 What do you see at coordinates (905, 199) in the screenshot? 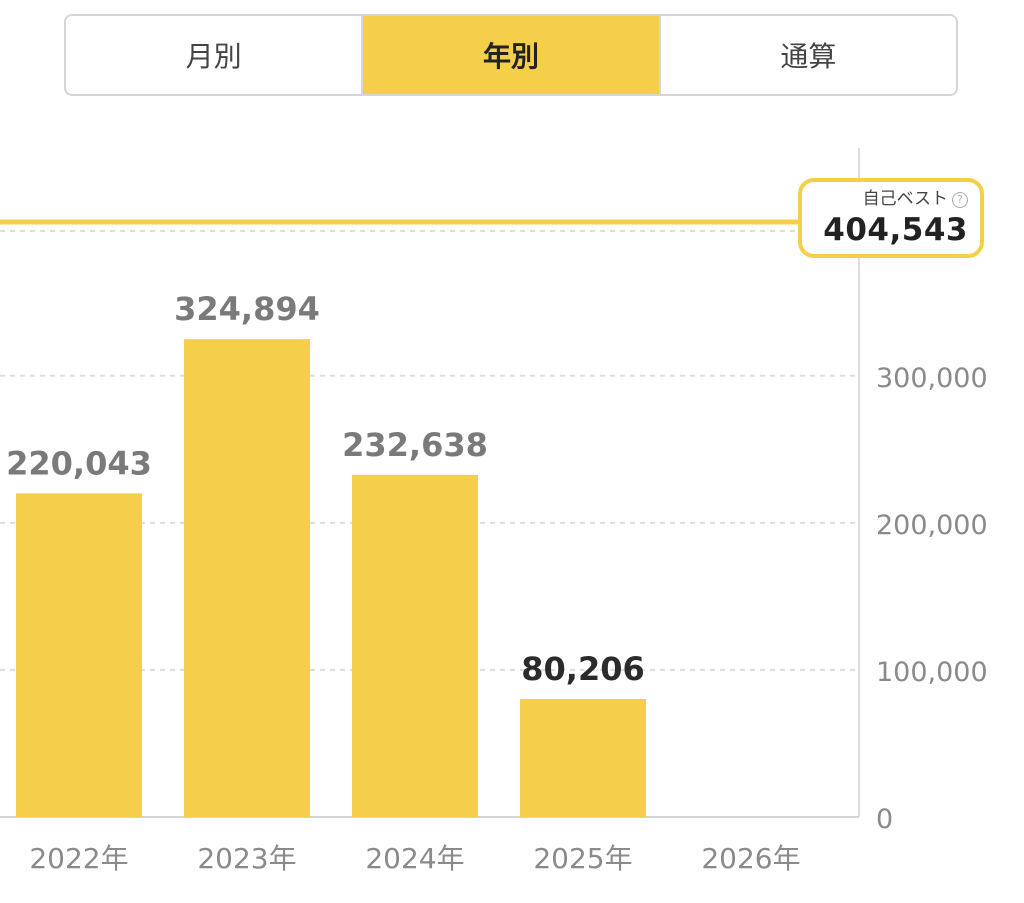
I see `personal-best-label: 自己ベスト` at bounding box center [905, 199].